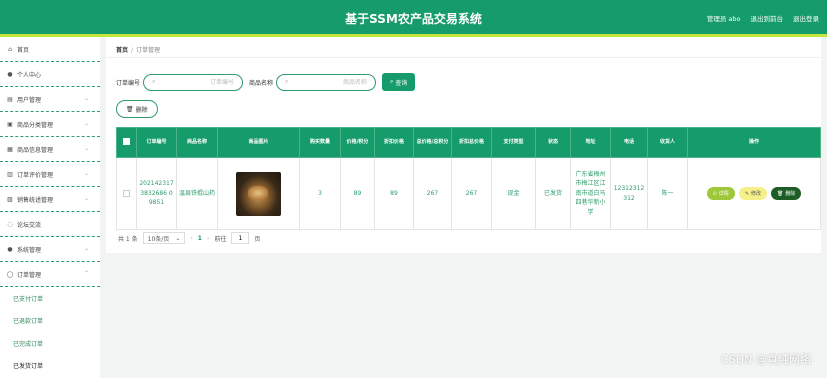  Describe the element at coordinates (29, 250) in the screenshot. I see `sidebar-item-label: 系统管理` at that location.